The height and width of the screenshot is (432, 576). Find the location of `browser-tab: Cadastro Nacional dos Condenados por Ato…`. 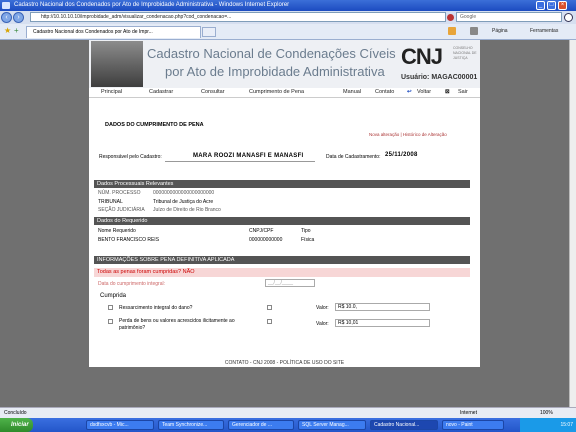

browser-tab: Cadastro Nacional dos Condenados por Ato… is located at coordinates (113, 32).